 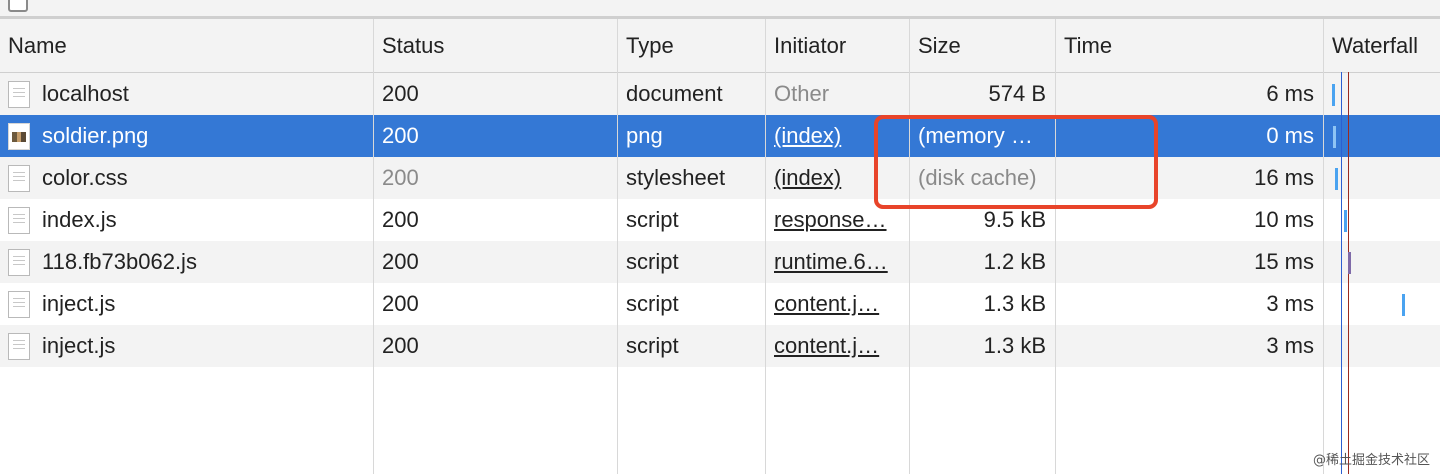 What do you see at coordinates (1189, 45) in the screenshot?
I see `column-header-time: Time` at bounding box center [1189, 45].